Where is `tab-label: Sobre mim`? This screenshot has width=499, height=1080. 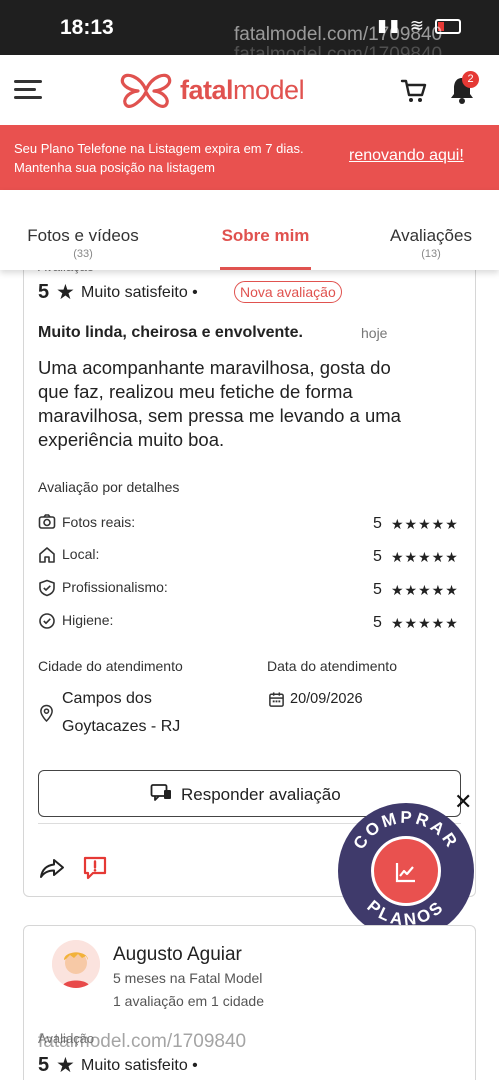
tab-label: Sobre mim is located at coordinates (265, 235).